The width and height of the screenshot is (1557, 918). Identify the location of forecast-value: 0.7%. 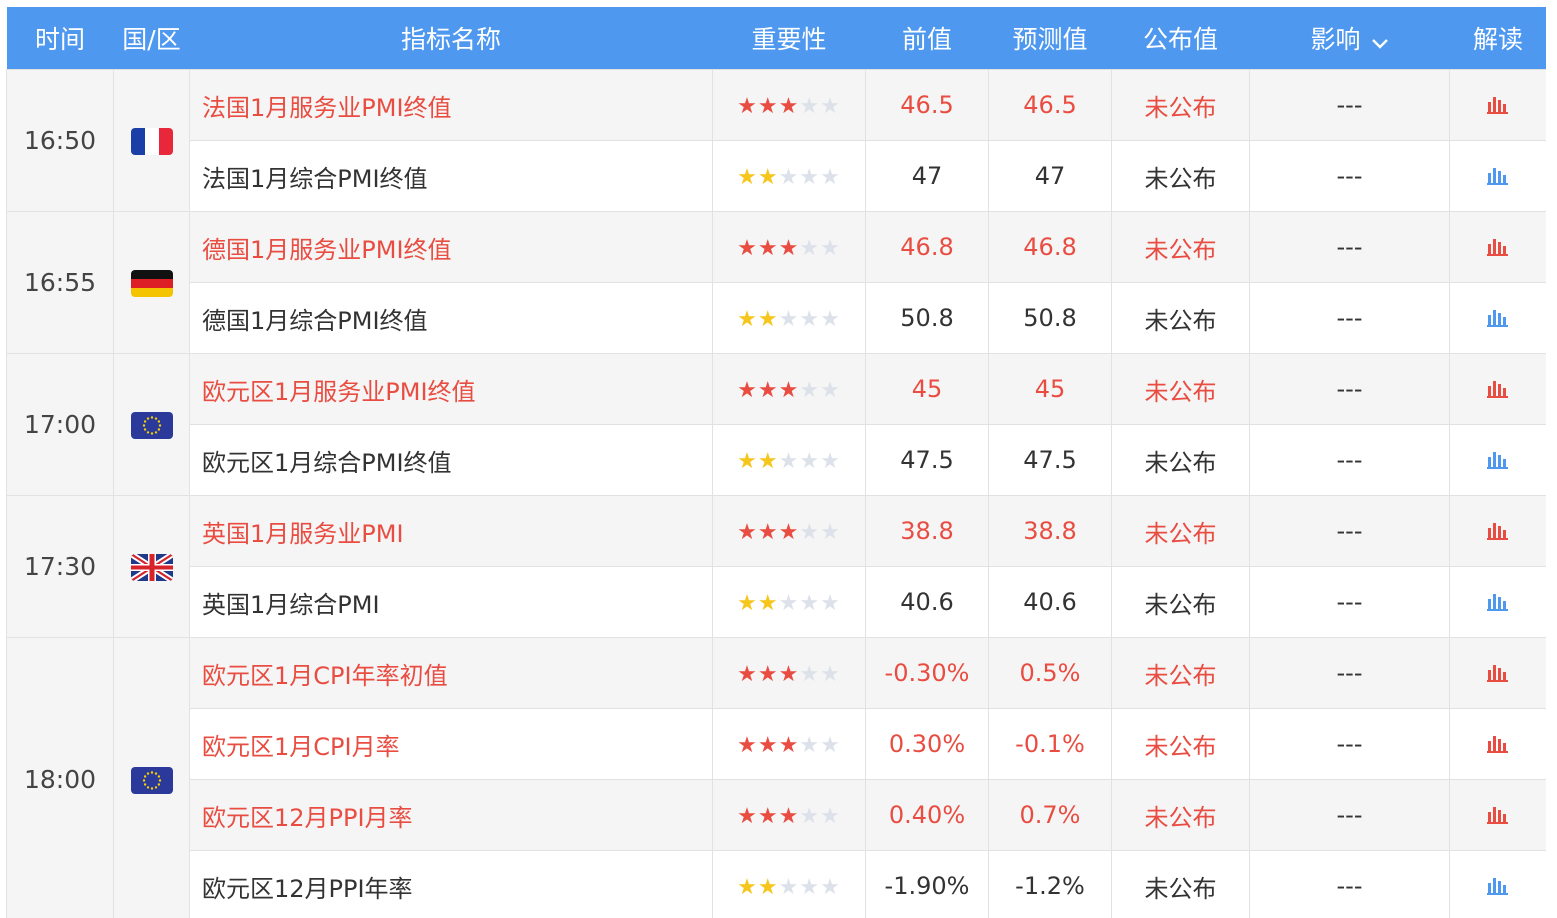
(1050, 815).